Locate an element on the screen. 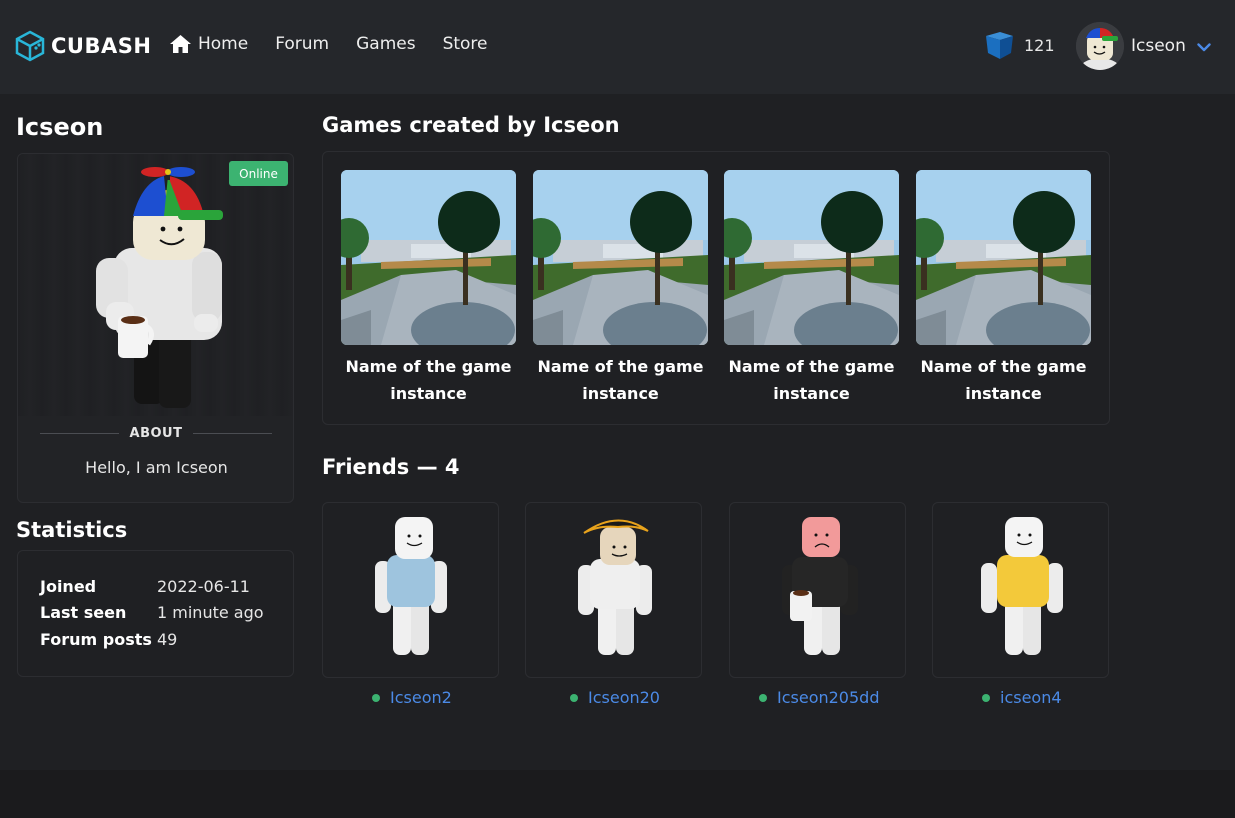 The image size is (1235, 818). friend-link: Icseon20 is located at coordinates (615, 697).